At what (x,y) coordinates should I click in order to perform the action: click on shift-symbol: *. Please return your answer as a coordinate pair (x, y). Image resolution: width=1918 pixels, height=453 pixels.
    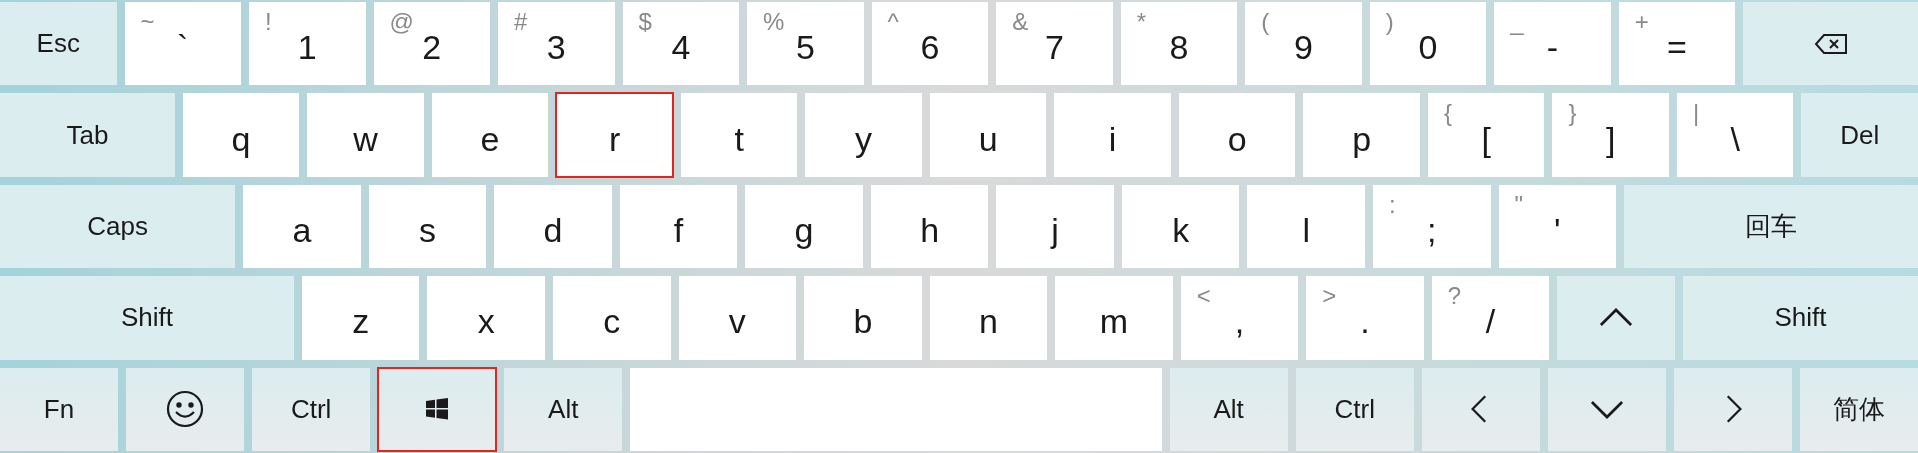
    Looking at the image, I should click on (1141, 22).